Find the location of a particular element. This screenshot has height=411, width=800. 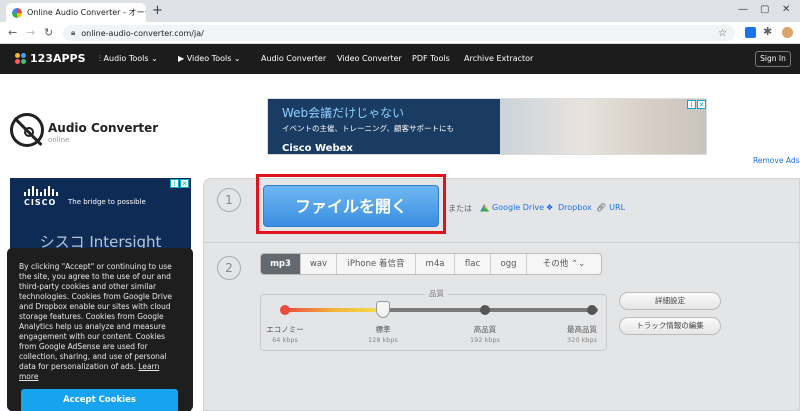

site-logo: 123APPS is located at coordinates (50, 58).